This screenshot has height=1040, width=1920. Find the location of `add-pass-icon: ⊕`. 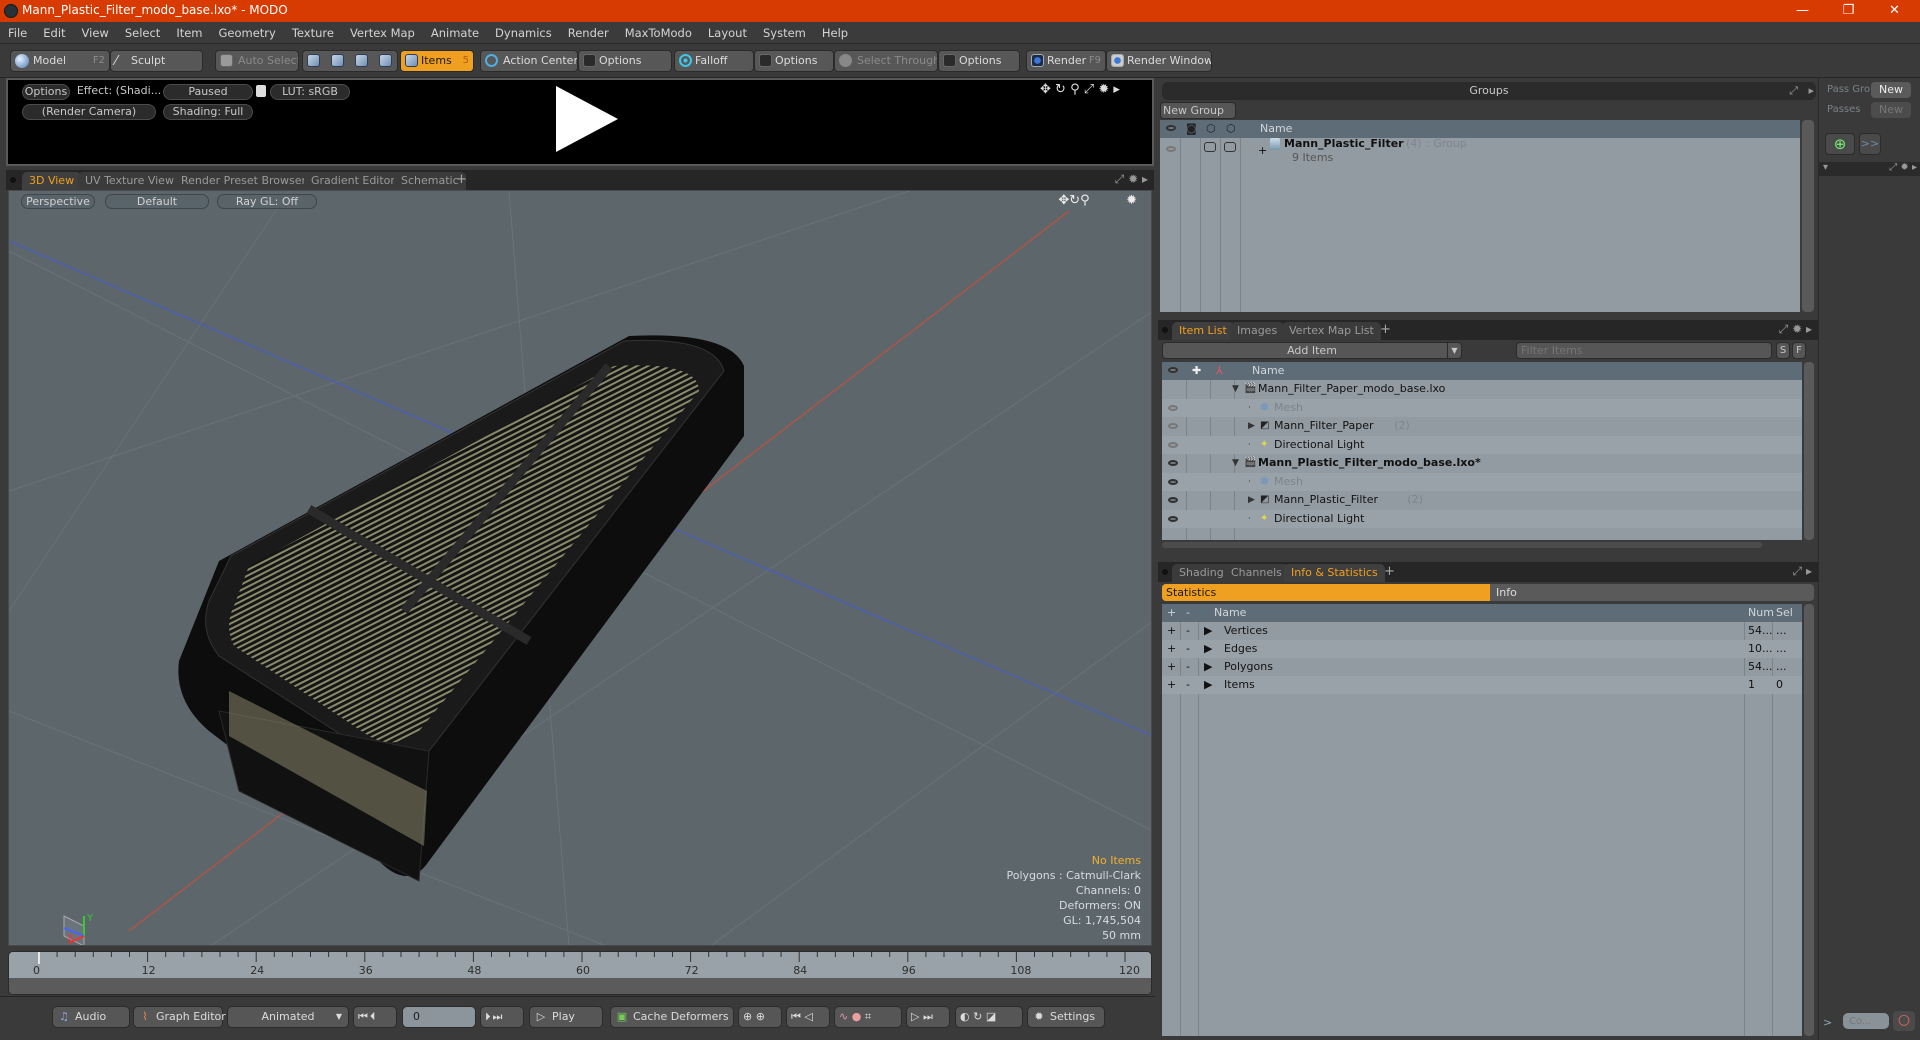

add-pass-icon: ⊕ is located at coordinates (1840, 144).